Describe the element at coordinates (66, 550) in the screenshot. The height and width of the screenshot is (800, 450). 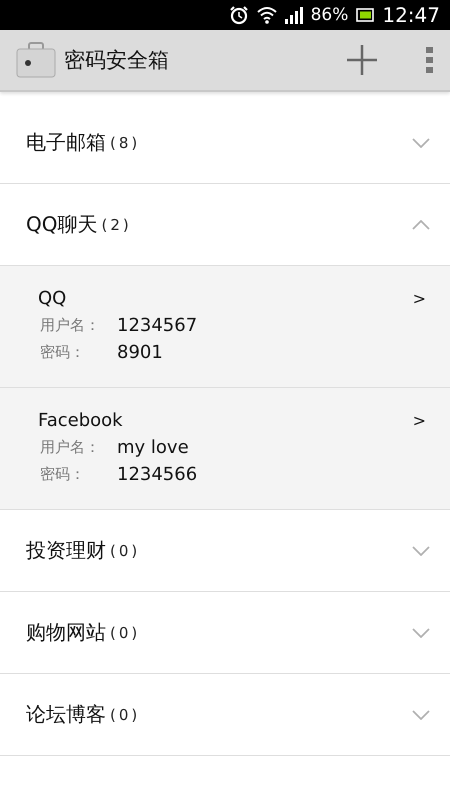
I see `category-name: 投资理财` at that location.